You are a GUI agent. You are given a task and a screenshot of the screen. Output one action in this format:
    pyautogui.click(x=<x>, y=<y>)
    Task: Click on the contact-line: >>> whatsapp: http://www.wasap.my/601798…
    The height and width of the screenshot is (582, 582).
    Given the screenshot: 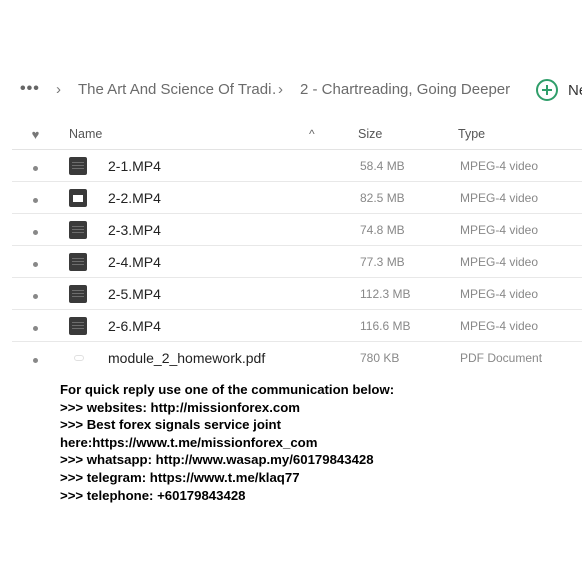 What is the action you would take?
    pyautogui.click(x=217, y=460)
    